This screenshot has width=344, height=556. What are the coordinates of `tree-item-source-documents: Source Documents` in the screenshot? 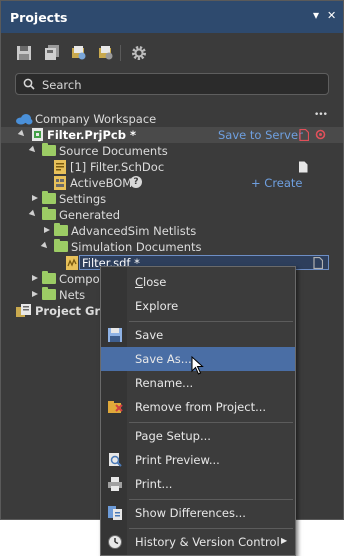 It's located at (172, 151).